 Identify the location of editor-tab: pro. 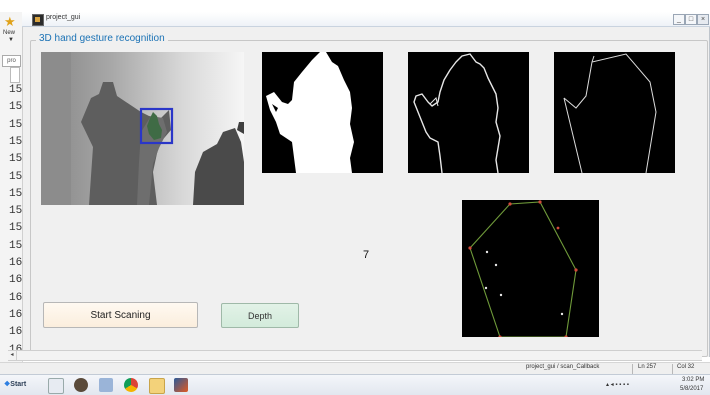
(11, 61).